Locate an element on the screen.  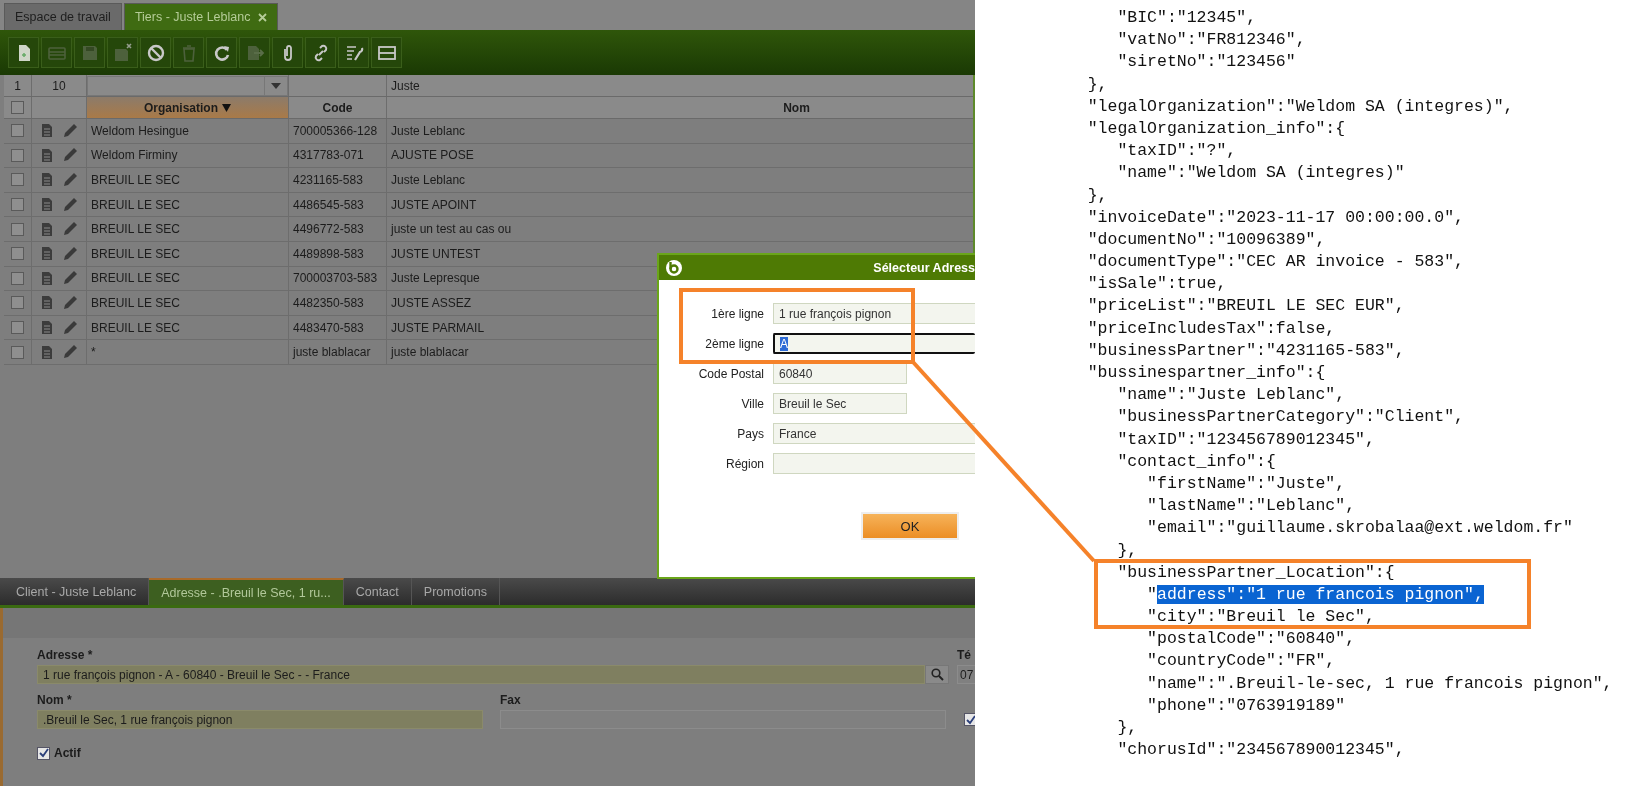
close-icon is located at coordinates (263, 17).